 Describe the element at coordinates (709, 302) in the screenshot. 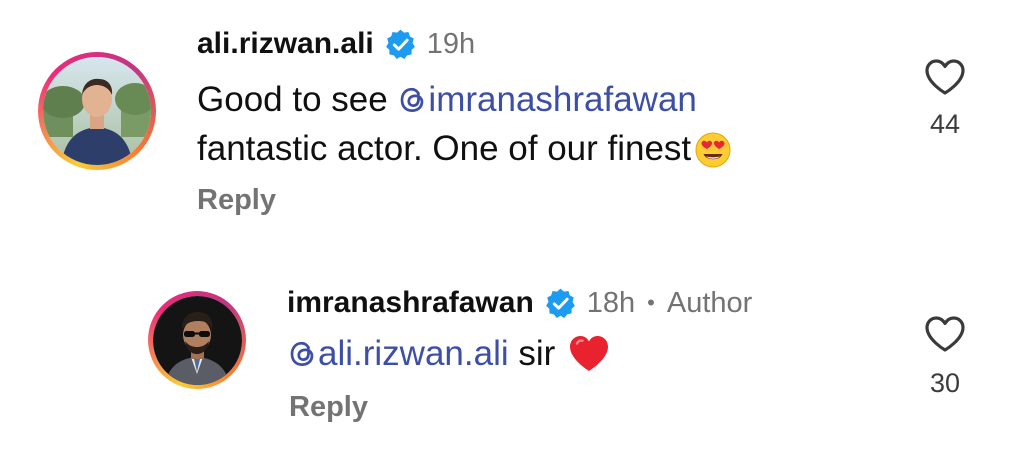

I see `author-label: Author` at that location.